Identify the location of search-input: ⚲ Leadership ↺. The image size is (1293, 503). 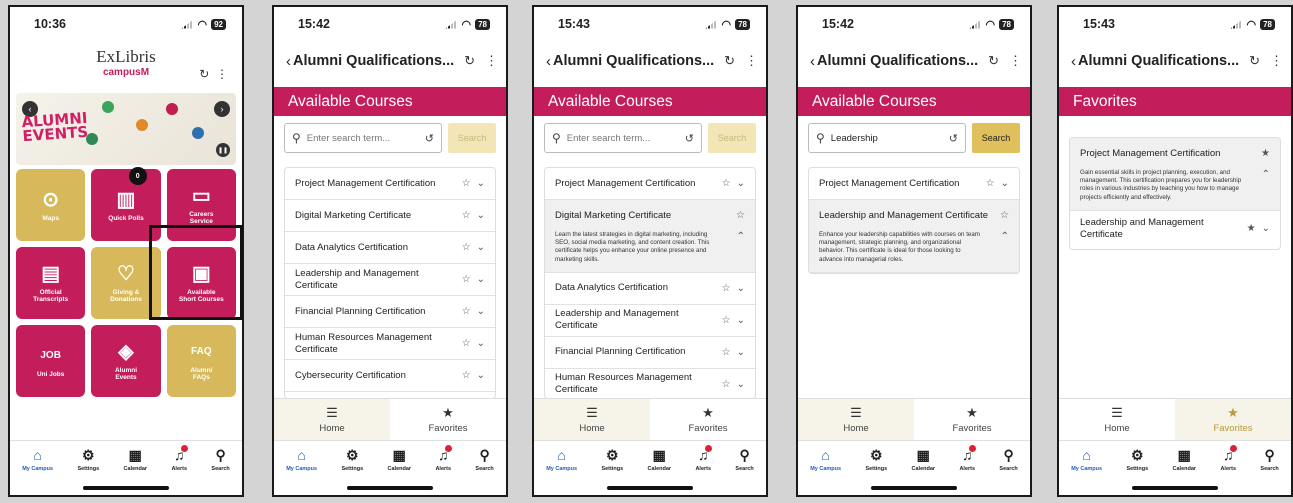
(887, 138).